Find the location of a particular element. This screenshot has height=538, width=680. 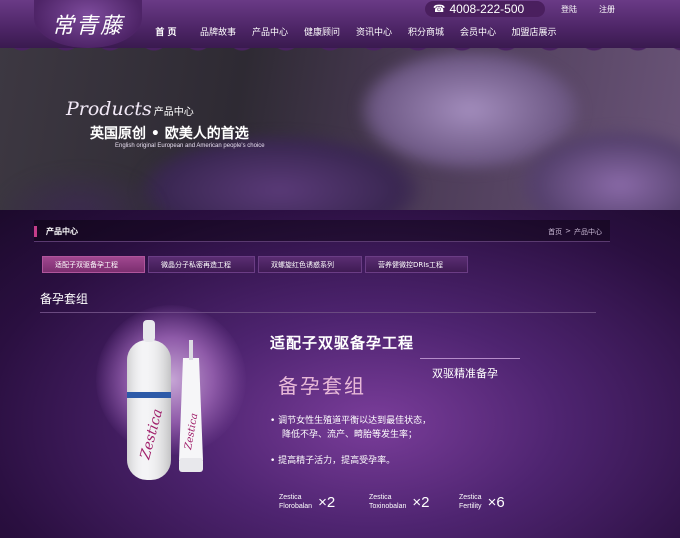

phone-pill: ☎ 4008-222-500 is located at coordinates (485, 9).